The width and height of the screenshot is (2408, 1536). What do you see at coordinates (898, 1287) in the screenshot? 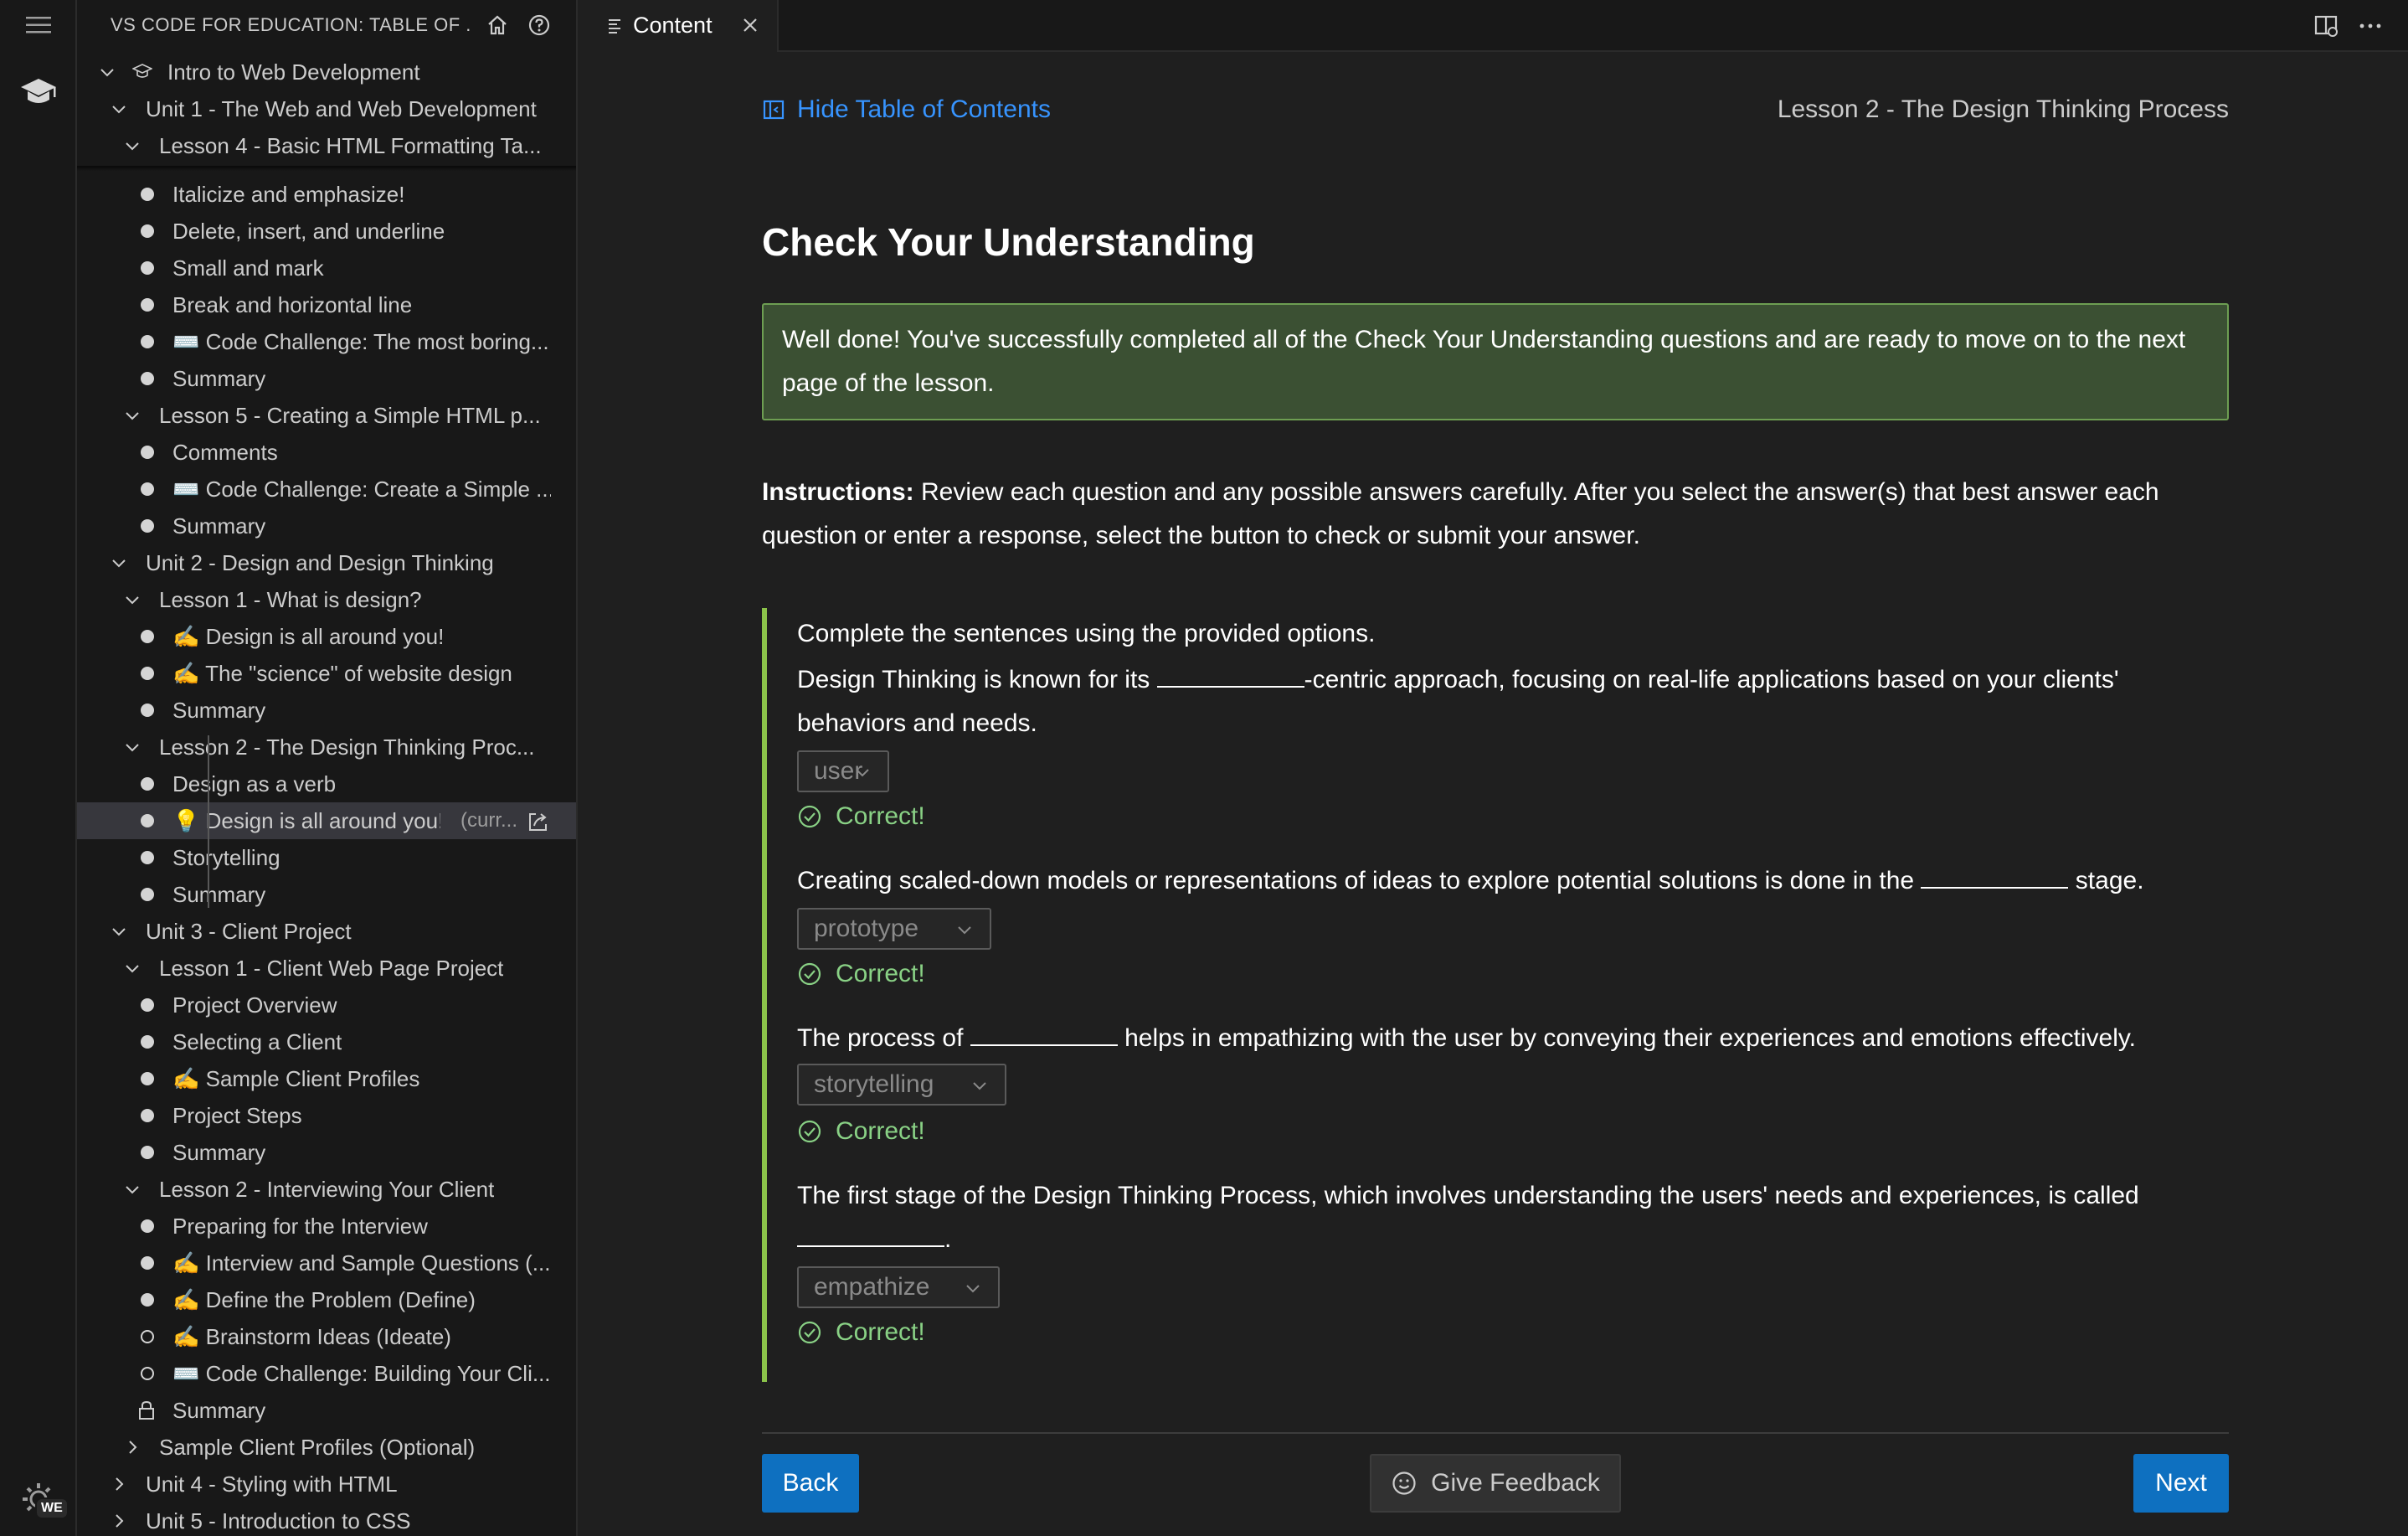
I see `answer-dropdown: empathize` at bounding box center [898, 1287].